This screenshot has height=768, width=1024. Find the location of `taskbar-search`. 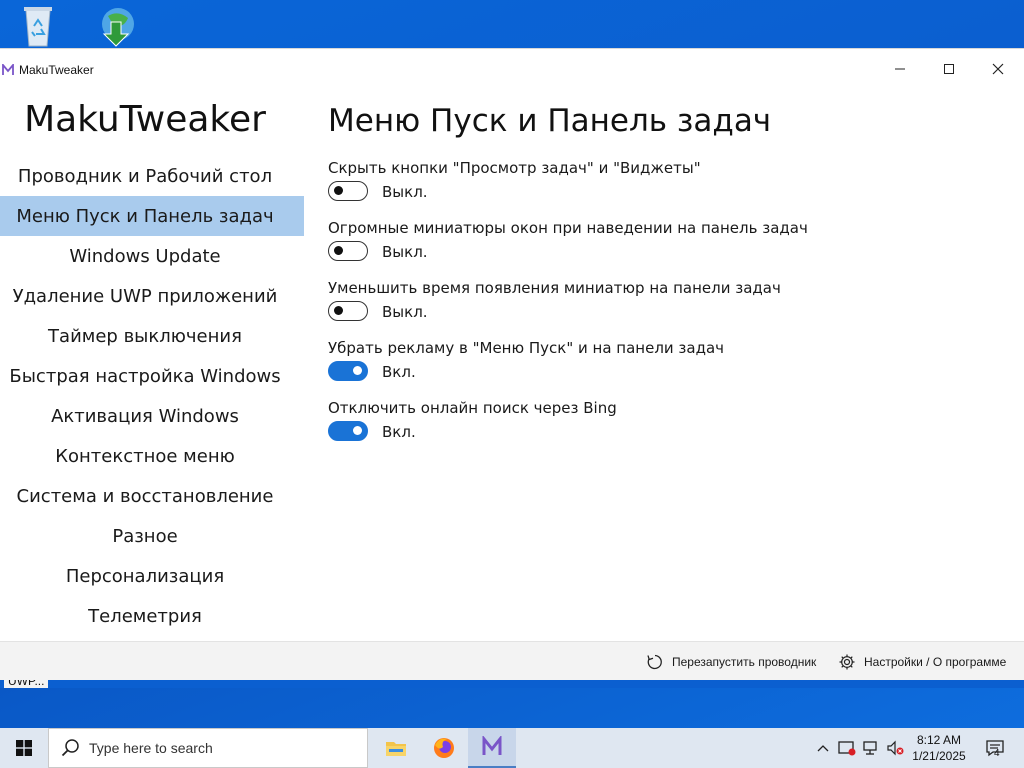

taskbar-search is located at coordinates (208, 748).